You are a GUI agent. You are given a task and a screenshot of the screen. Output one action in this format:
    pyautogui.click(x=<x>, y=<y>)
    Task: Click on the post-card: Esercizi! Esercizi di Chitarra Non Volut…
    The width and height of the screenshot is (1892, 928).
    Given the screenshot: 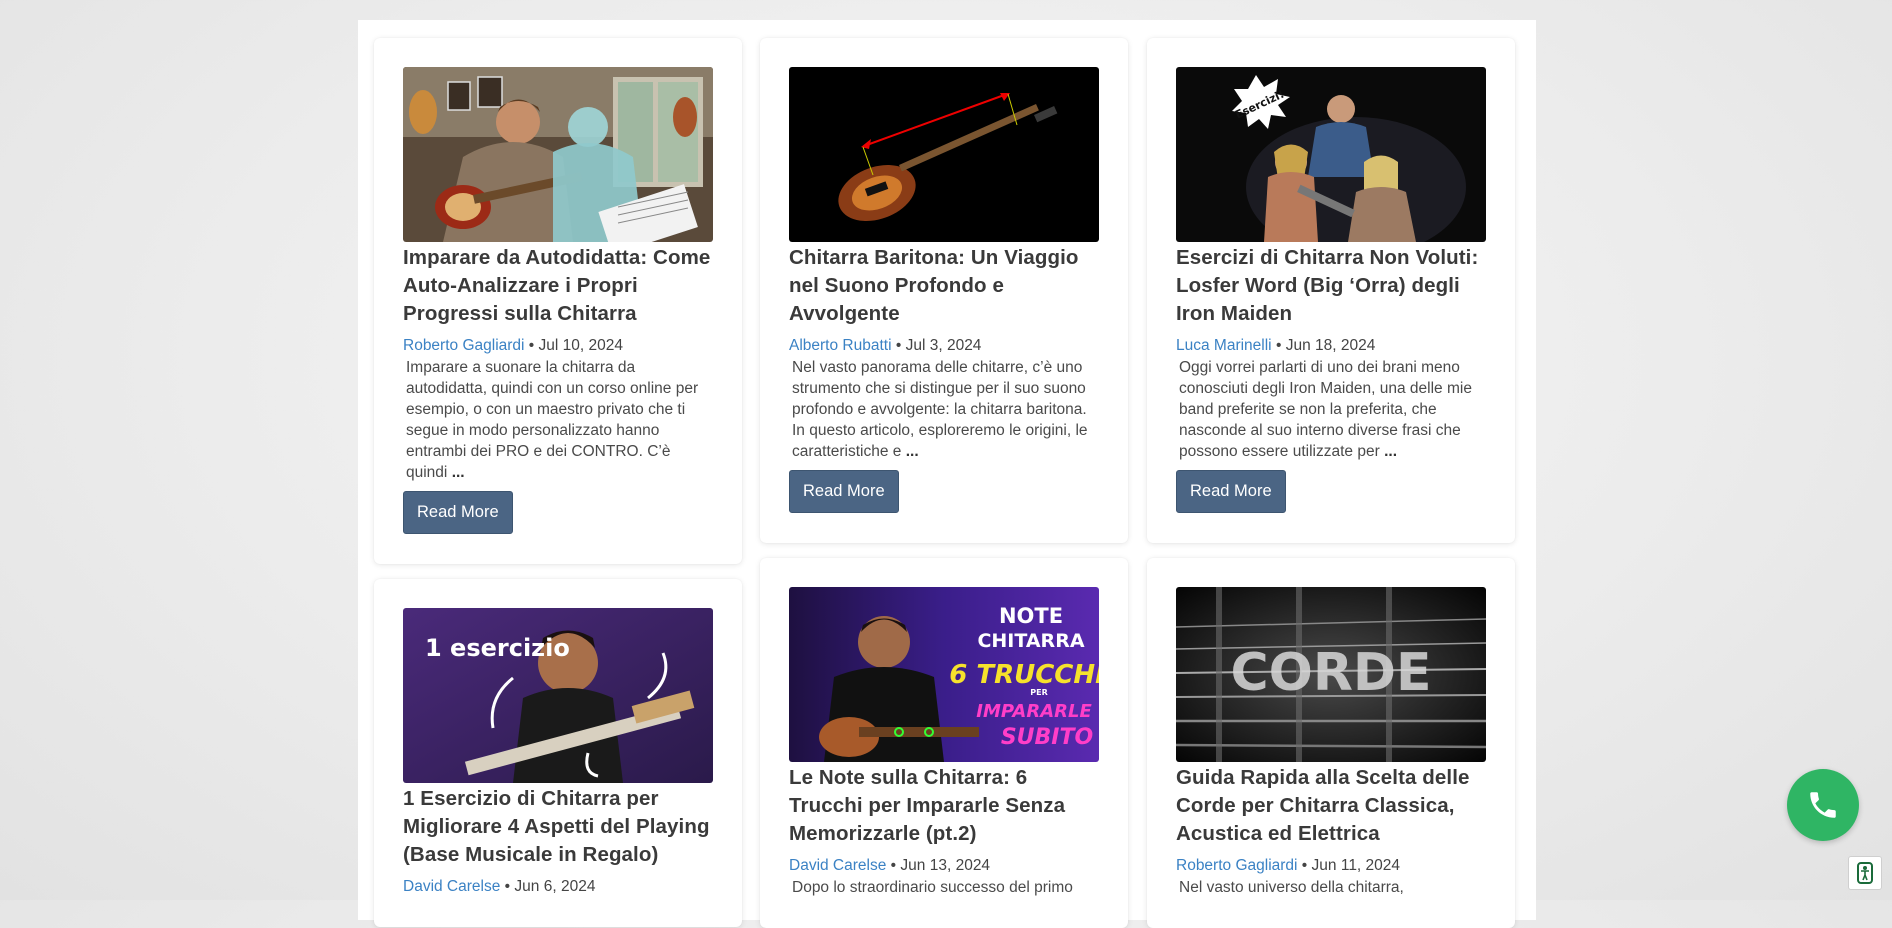 What is the action you would take?
    pyautogui.click(x=1331, y=290)
    